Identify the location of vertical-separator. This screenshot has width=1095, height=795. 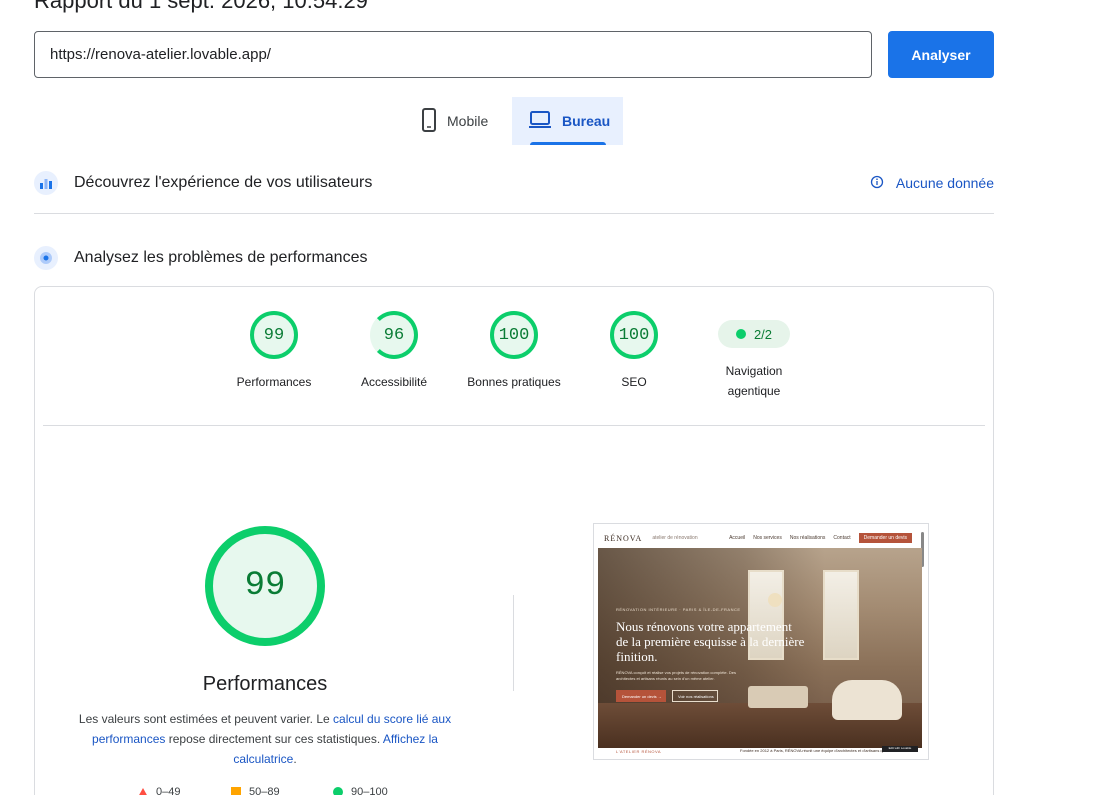
(513, 643).